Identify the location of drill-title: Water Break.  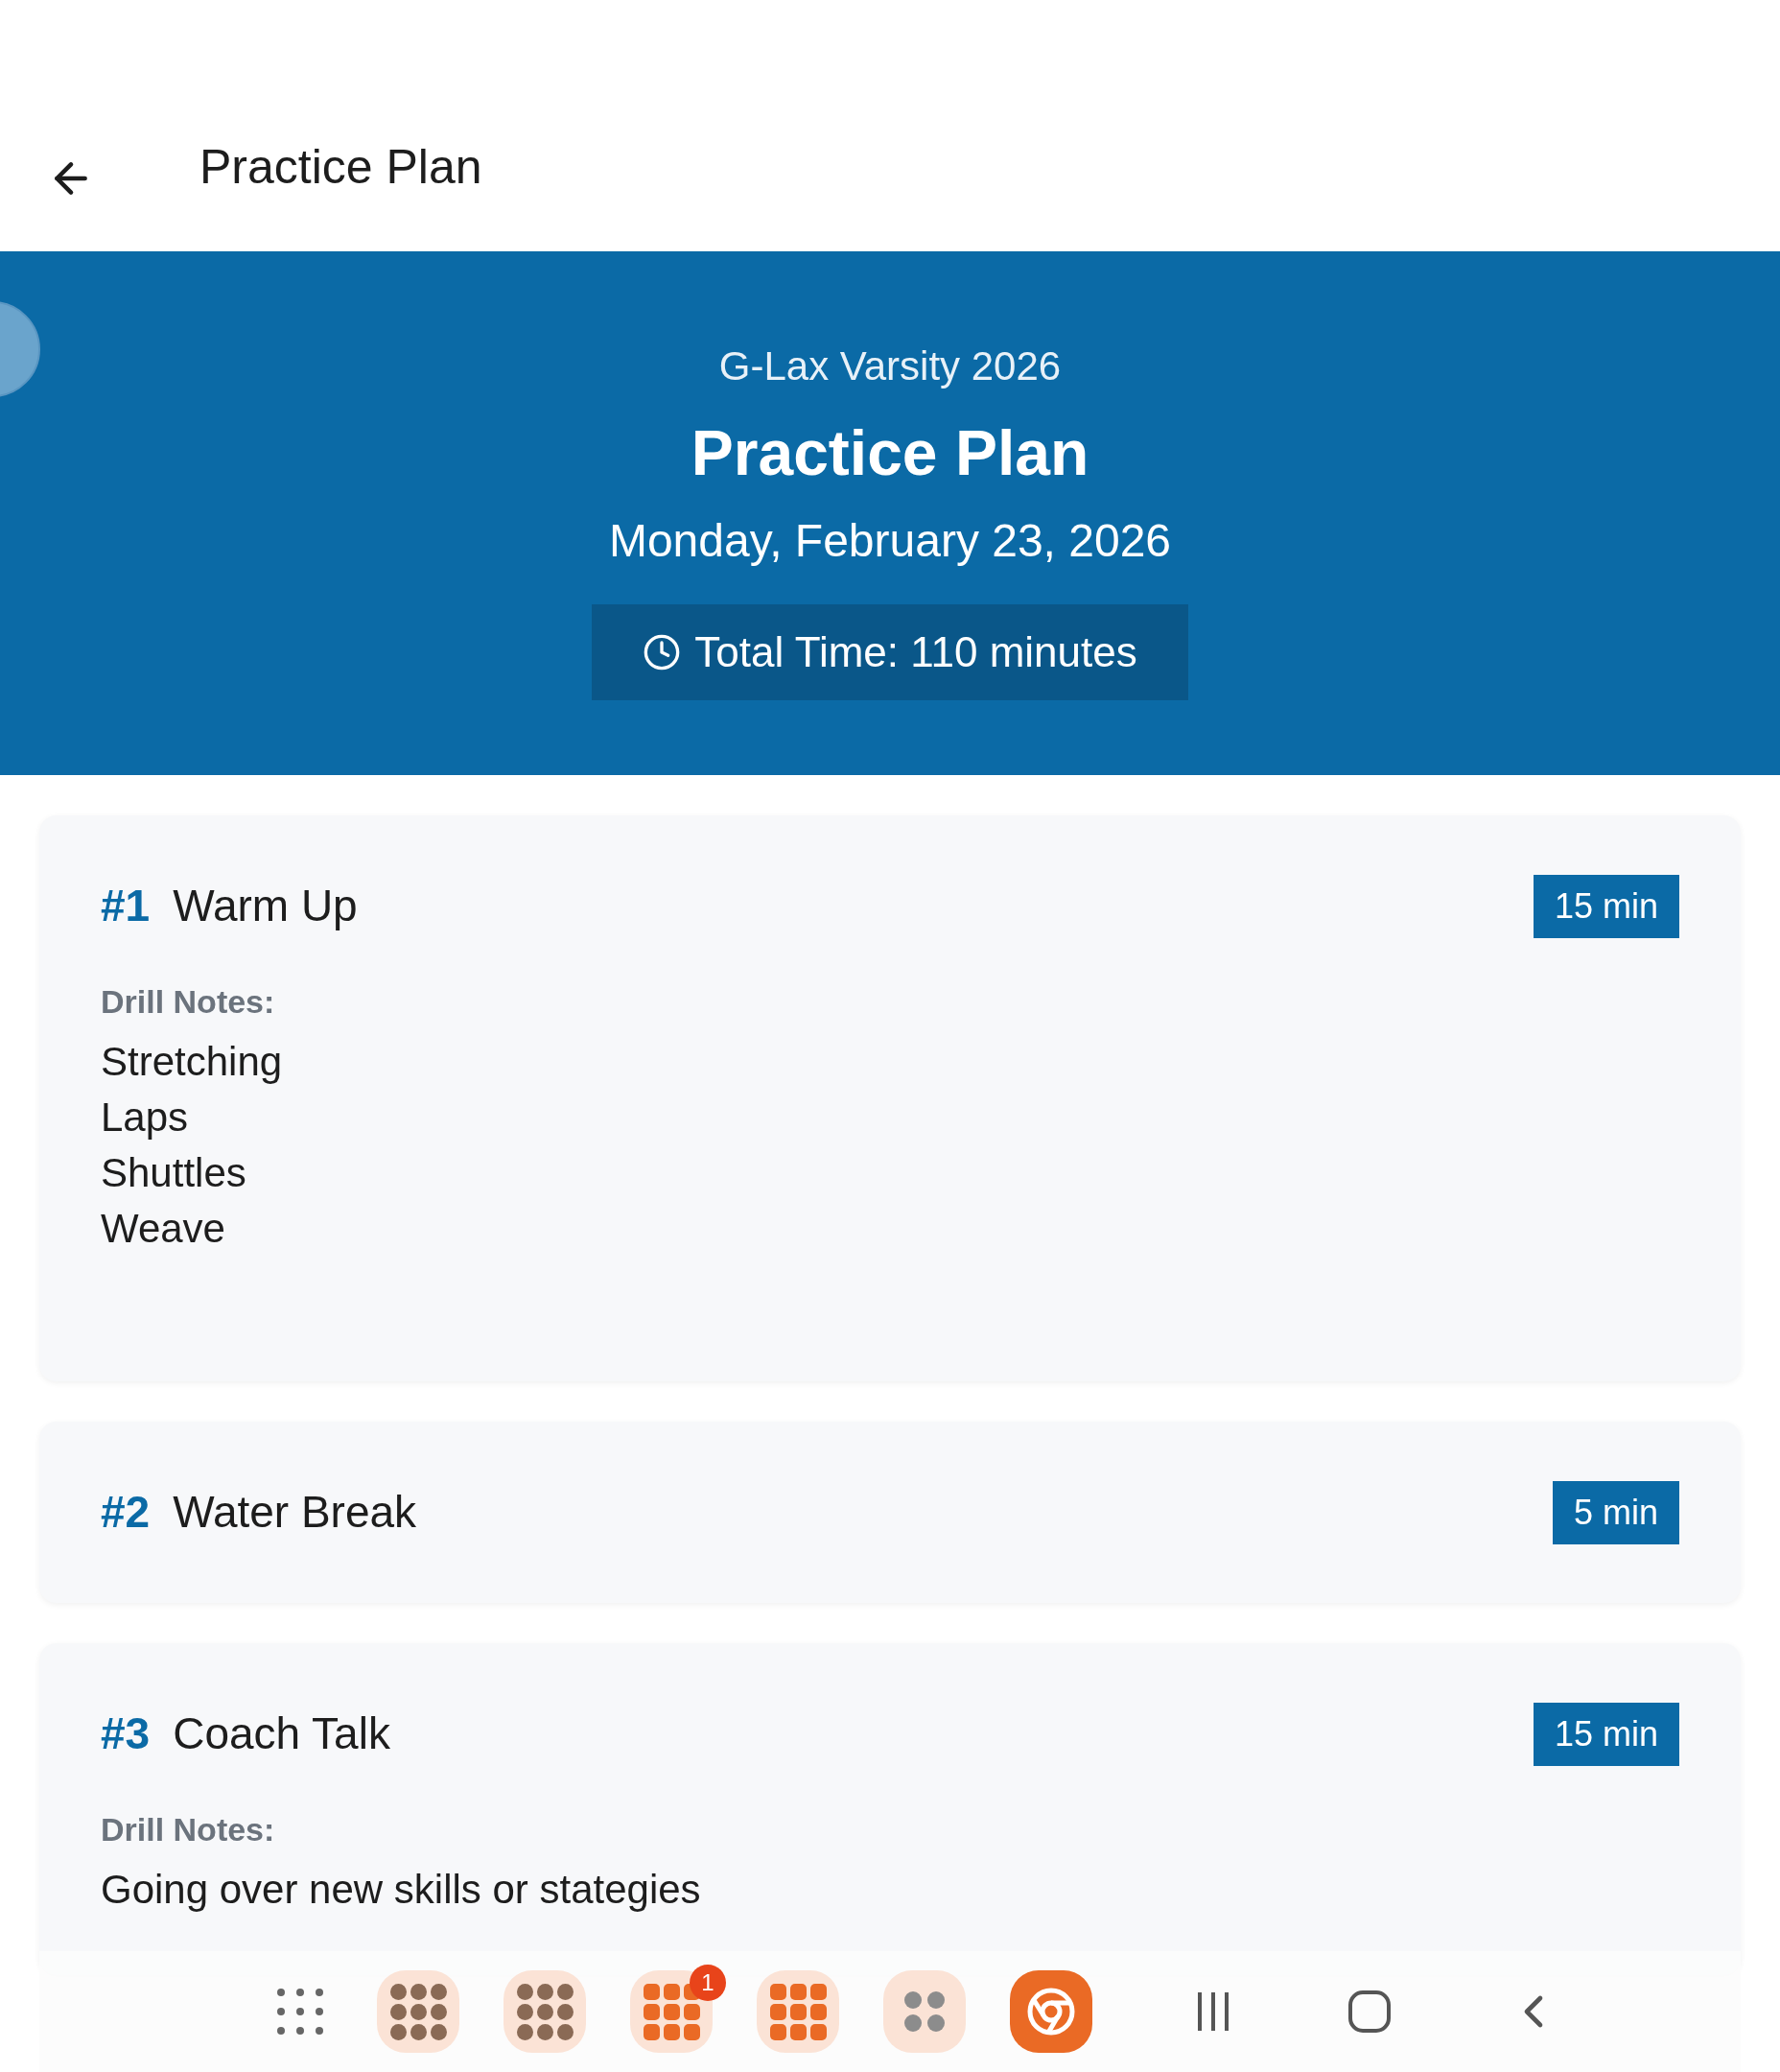
(295, 1512).